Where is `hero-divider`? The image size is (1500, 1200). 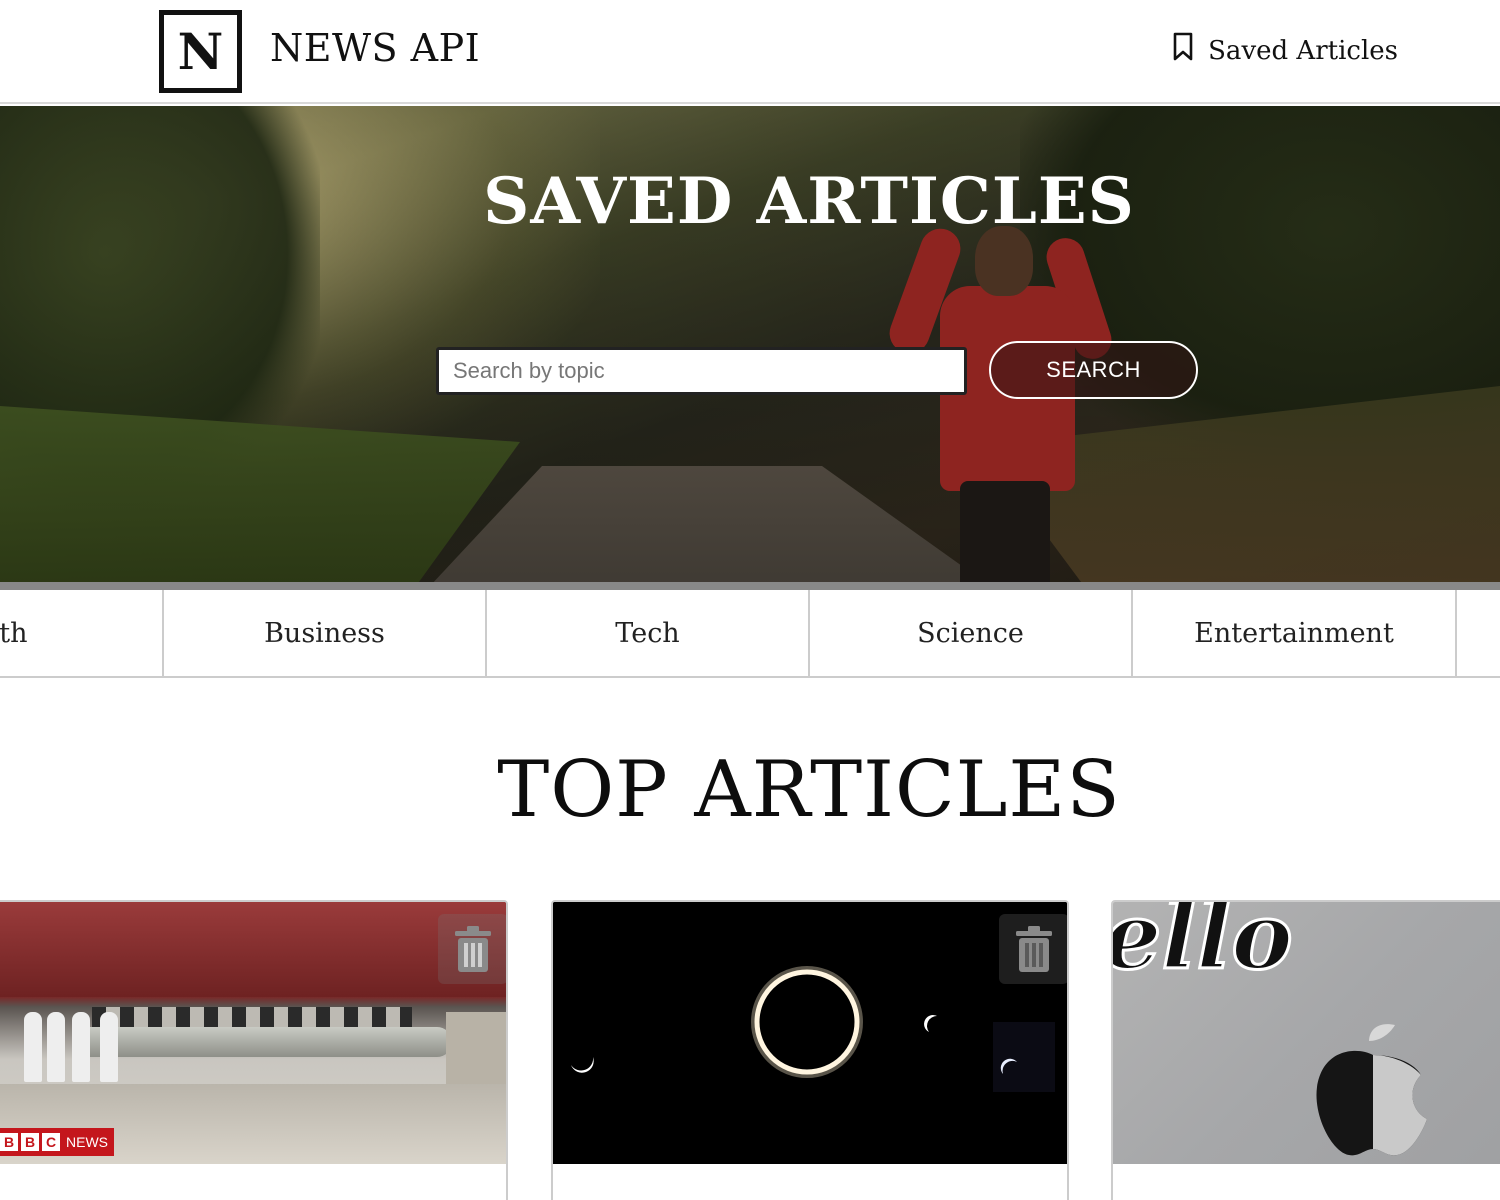 hero-divider is located at coordinates (750, 586).